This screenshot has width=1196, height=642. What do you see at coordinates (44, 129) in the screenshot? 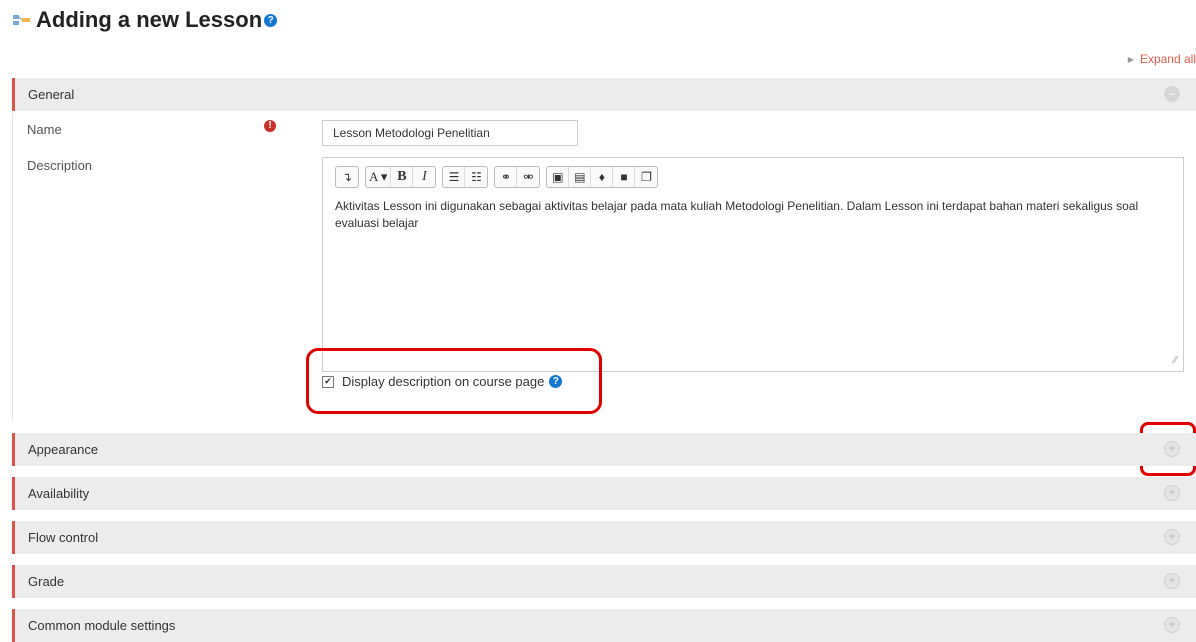
I see `name-label: Name` at bounding box center [44, 129].